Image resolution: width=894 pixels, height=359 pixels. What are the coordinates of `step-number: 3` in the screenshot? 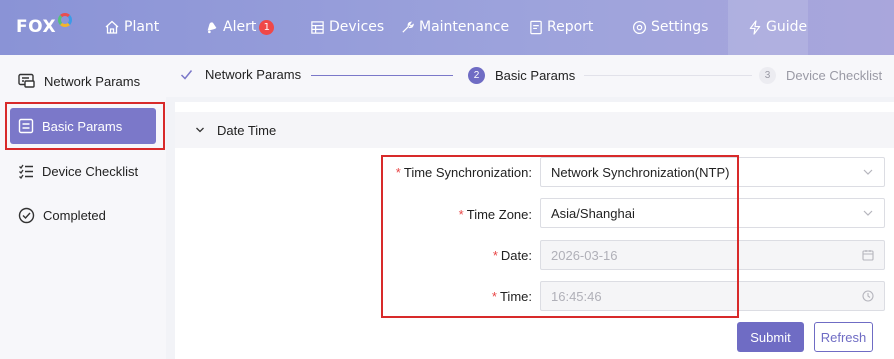 It's located at (767, 75).